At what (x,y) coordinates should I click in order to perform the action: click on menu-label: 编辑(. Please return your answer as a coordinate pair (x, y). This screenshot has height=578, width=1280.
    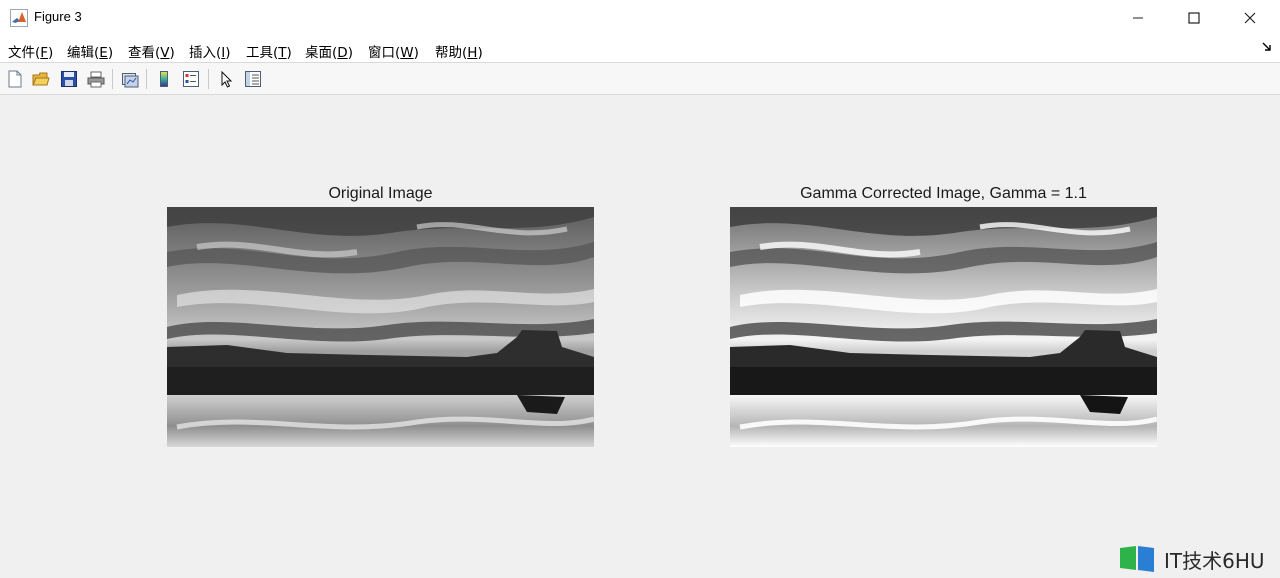
    Looking at the image, I should click on (83, 53).